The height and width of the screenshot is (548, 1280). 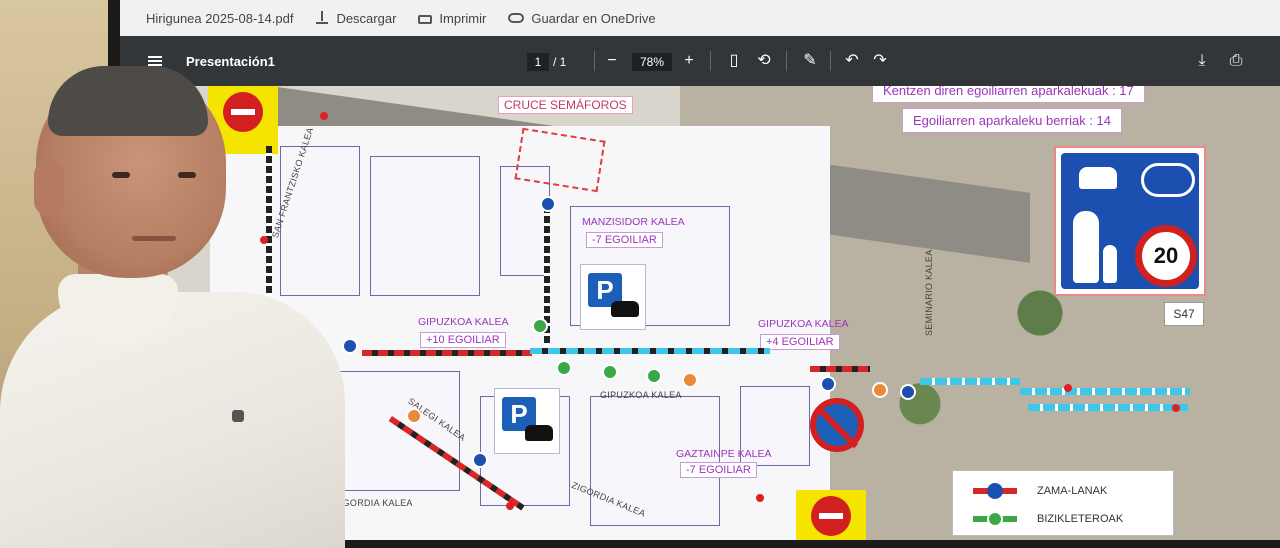 I want to click on hair, so click(x=128, y=101).